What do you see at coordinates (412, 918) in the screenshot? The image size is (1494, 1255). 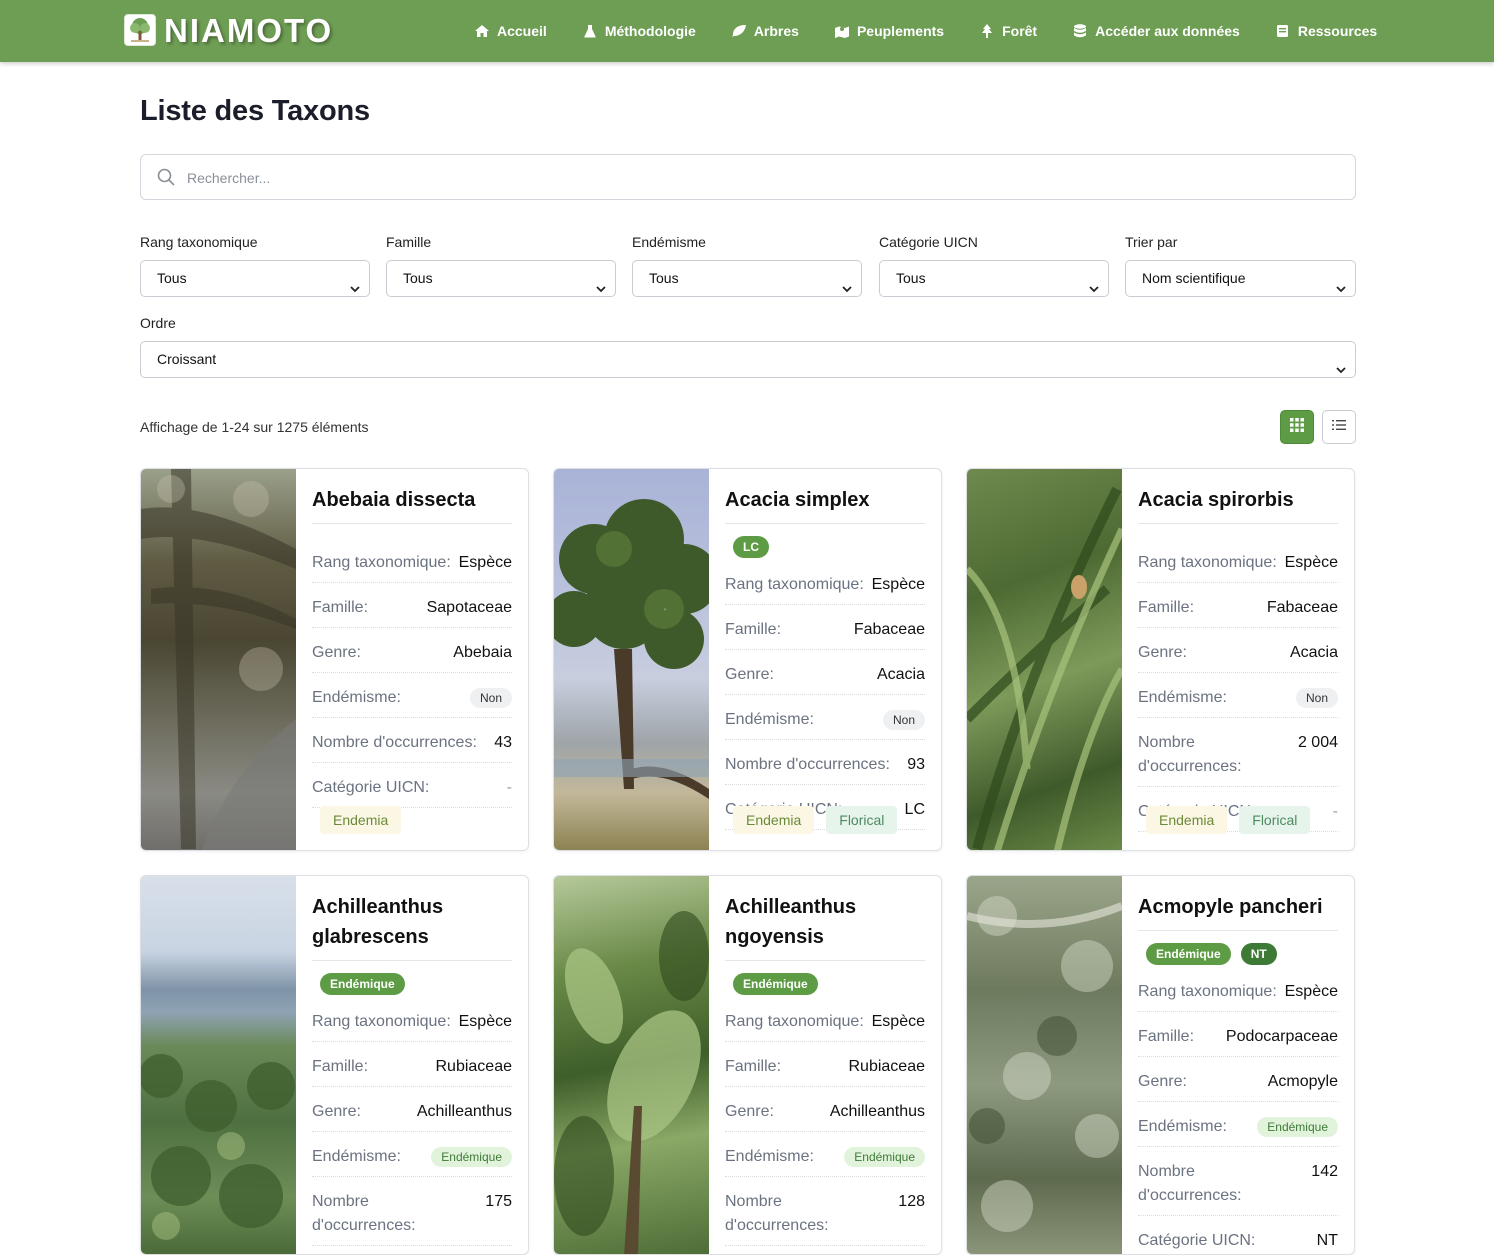 I see `taxon-name: Achilleanthus glabrescens` at bounding box center [412, 918].